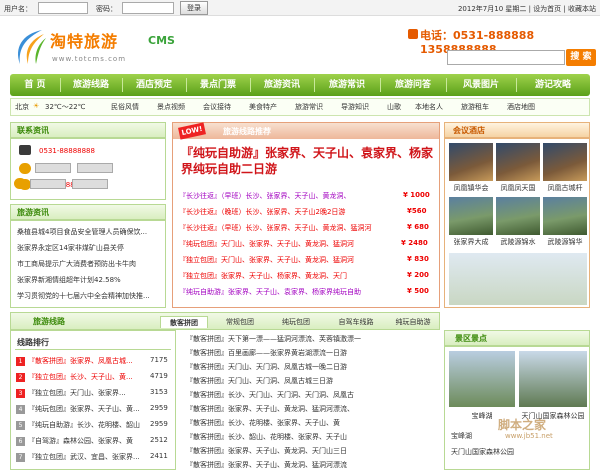 The image size is (600, 470). I want to click on nav-routes: 旅游线路, so click(91, 85).